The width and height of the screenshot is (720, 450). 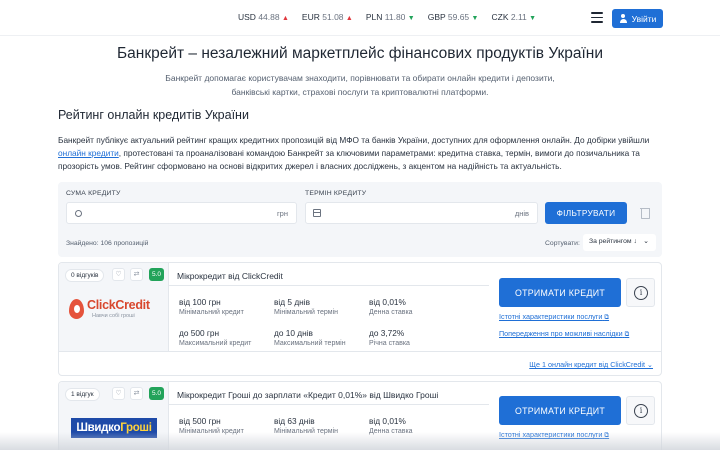 I want to click on term-input: днів, so click(x=421, y=213).